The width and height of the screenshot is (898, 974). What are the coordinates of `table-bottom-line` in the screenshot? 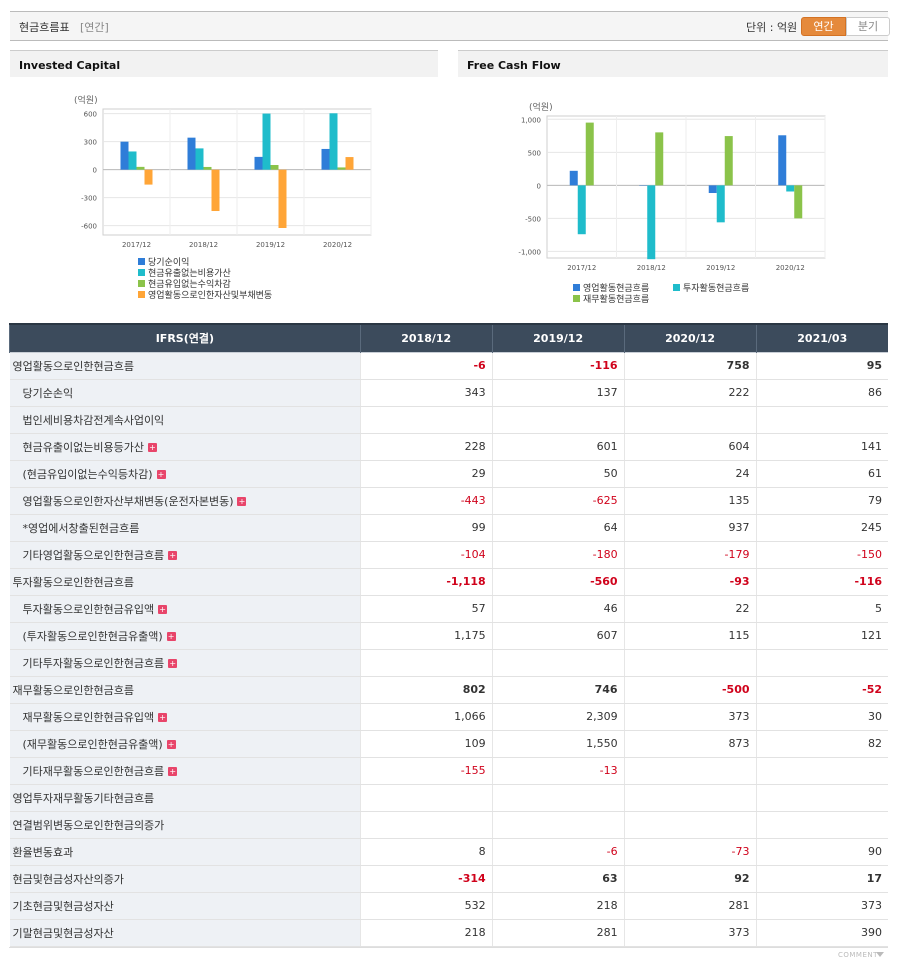 It's located at (448, 947).